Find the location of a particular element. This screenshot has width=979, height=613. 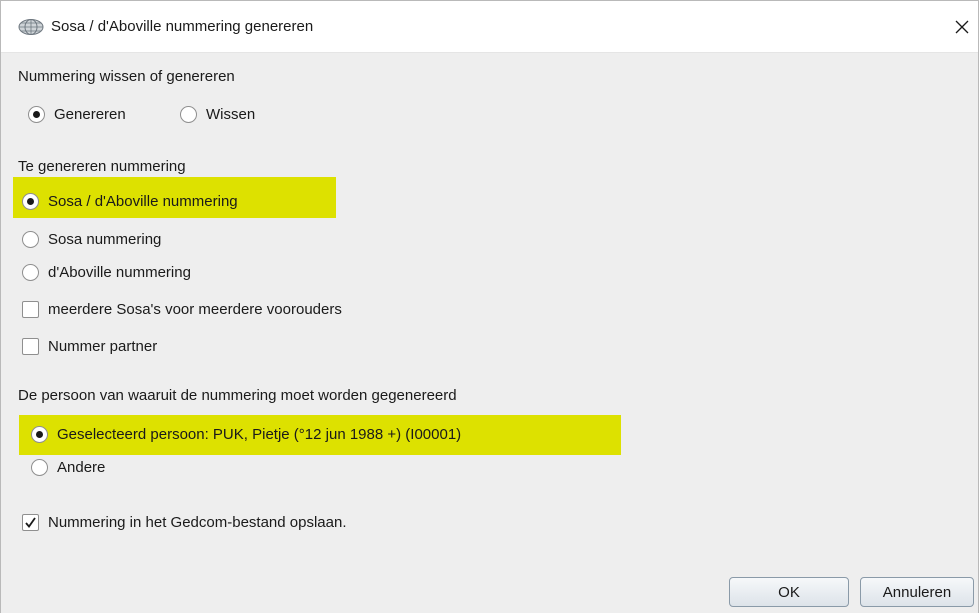

radio-sosa-aboville-label: Sosa / d'Aboville nummering is located at coordinates (143, 201).